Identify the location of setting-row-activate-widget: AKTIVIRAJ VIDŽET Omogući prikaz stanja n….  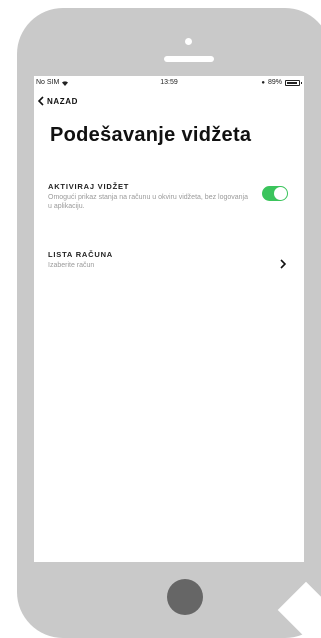
(172, 196).